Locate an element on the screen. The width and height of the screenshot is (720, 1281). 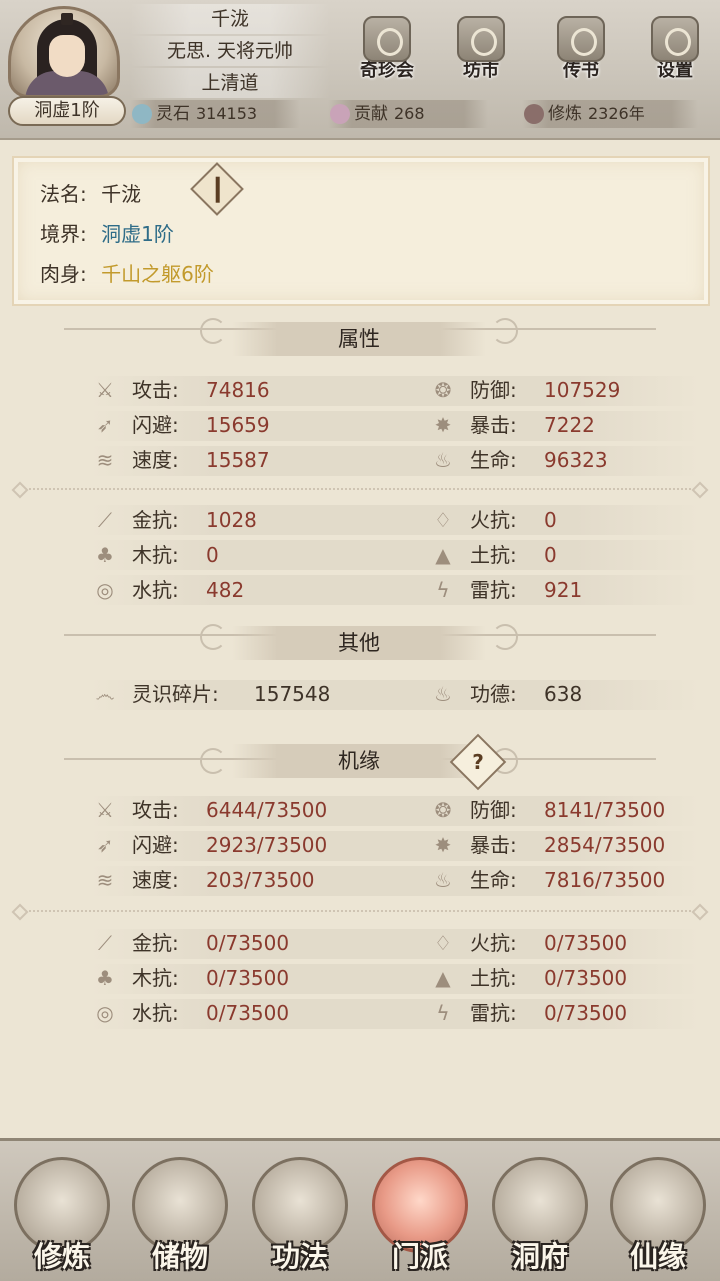
realm-row: 境界: 洞虚1阶 is located at coordinates (107, 234).